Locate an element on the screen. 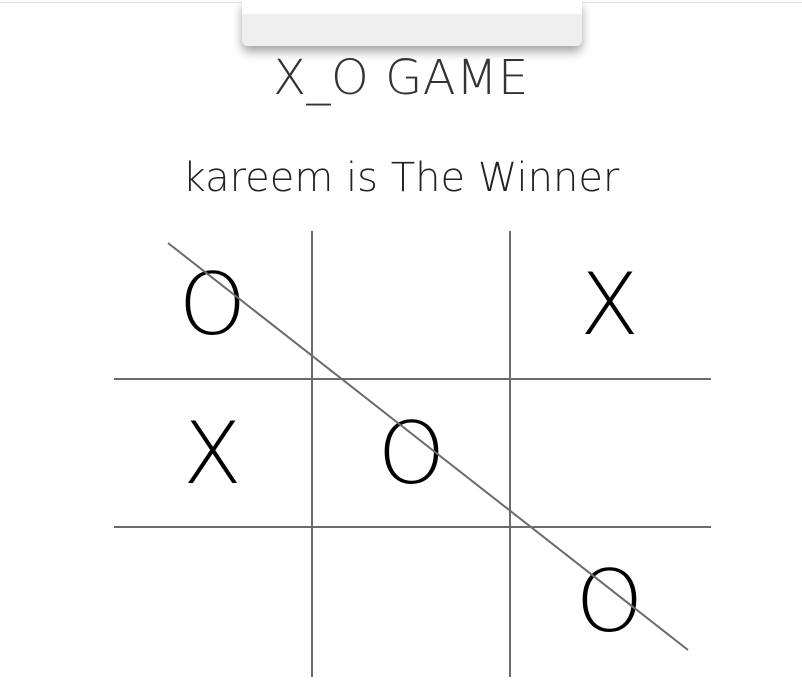 The image size is (802, 682). board-cell-5: O is located at coordinates (411, 453).